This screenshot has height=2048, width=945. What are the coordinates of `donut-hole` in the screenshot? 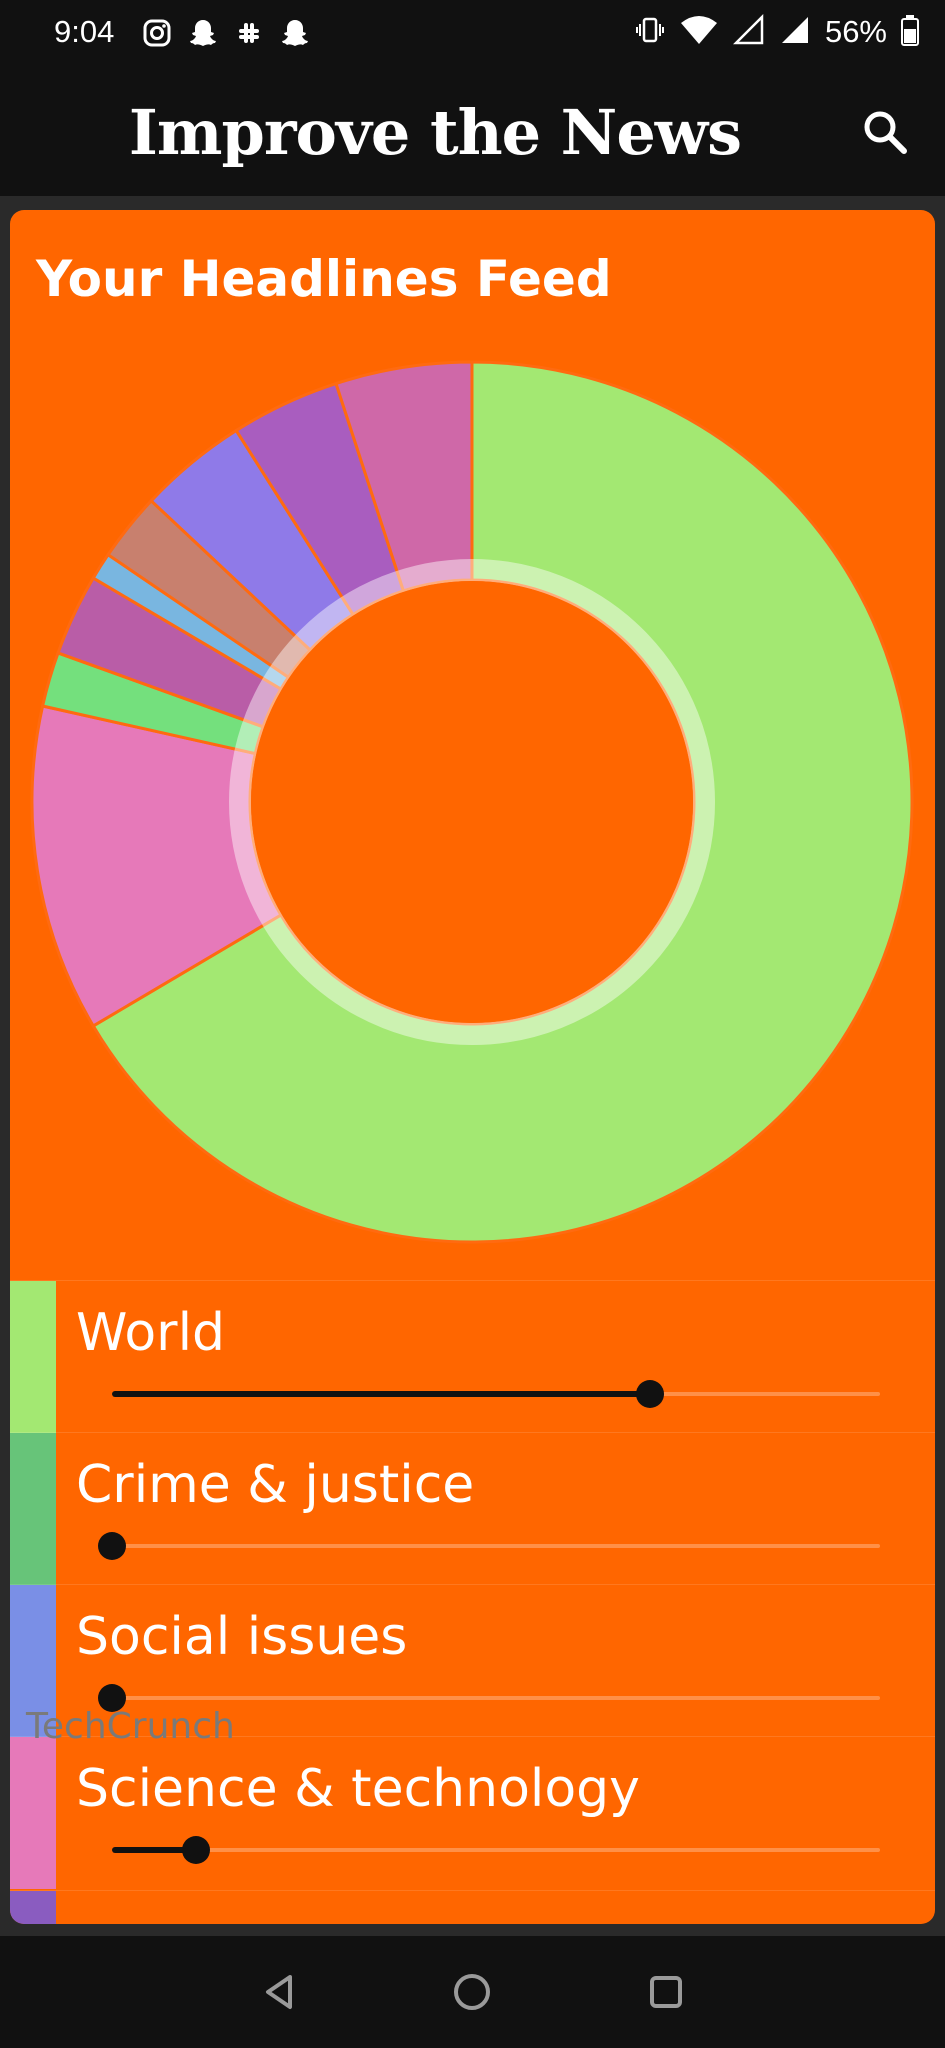 It's located at (472, 802).